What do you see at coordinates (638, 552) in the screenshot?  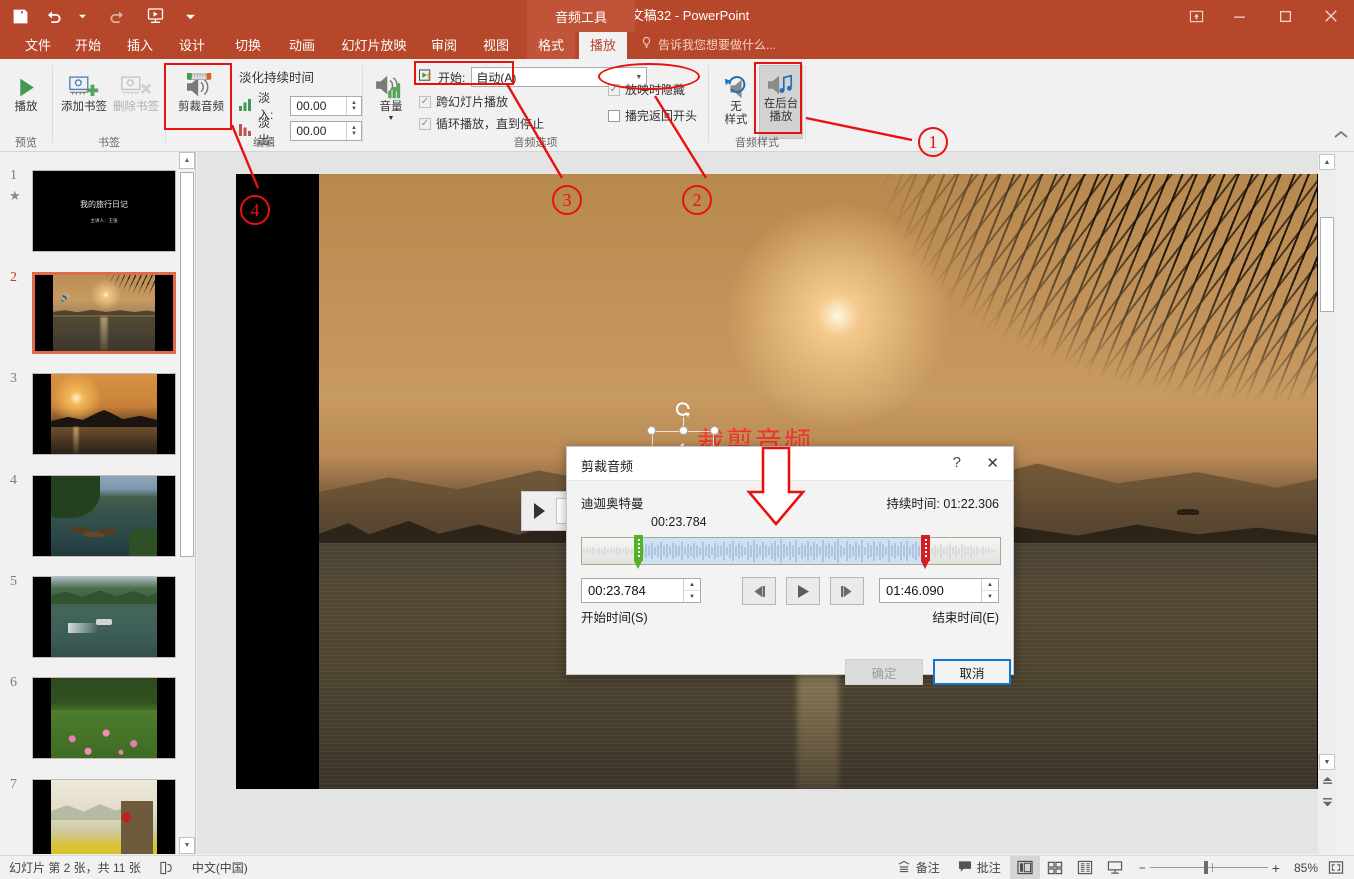 I see `trim-start-marker` at bounding box center [638, 552].